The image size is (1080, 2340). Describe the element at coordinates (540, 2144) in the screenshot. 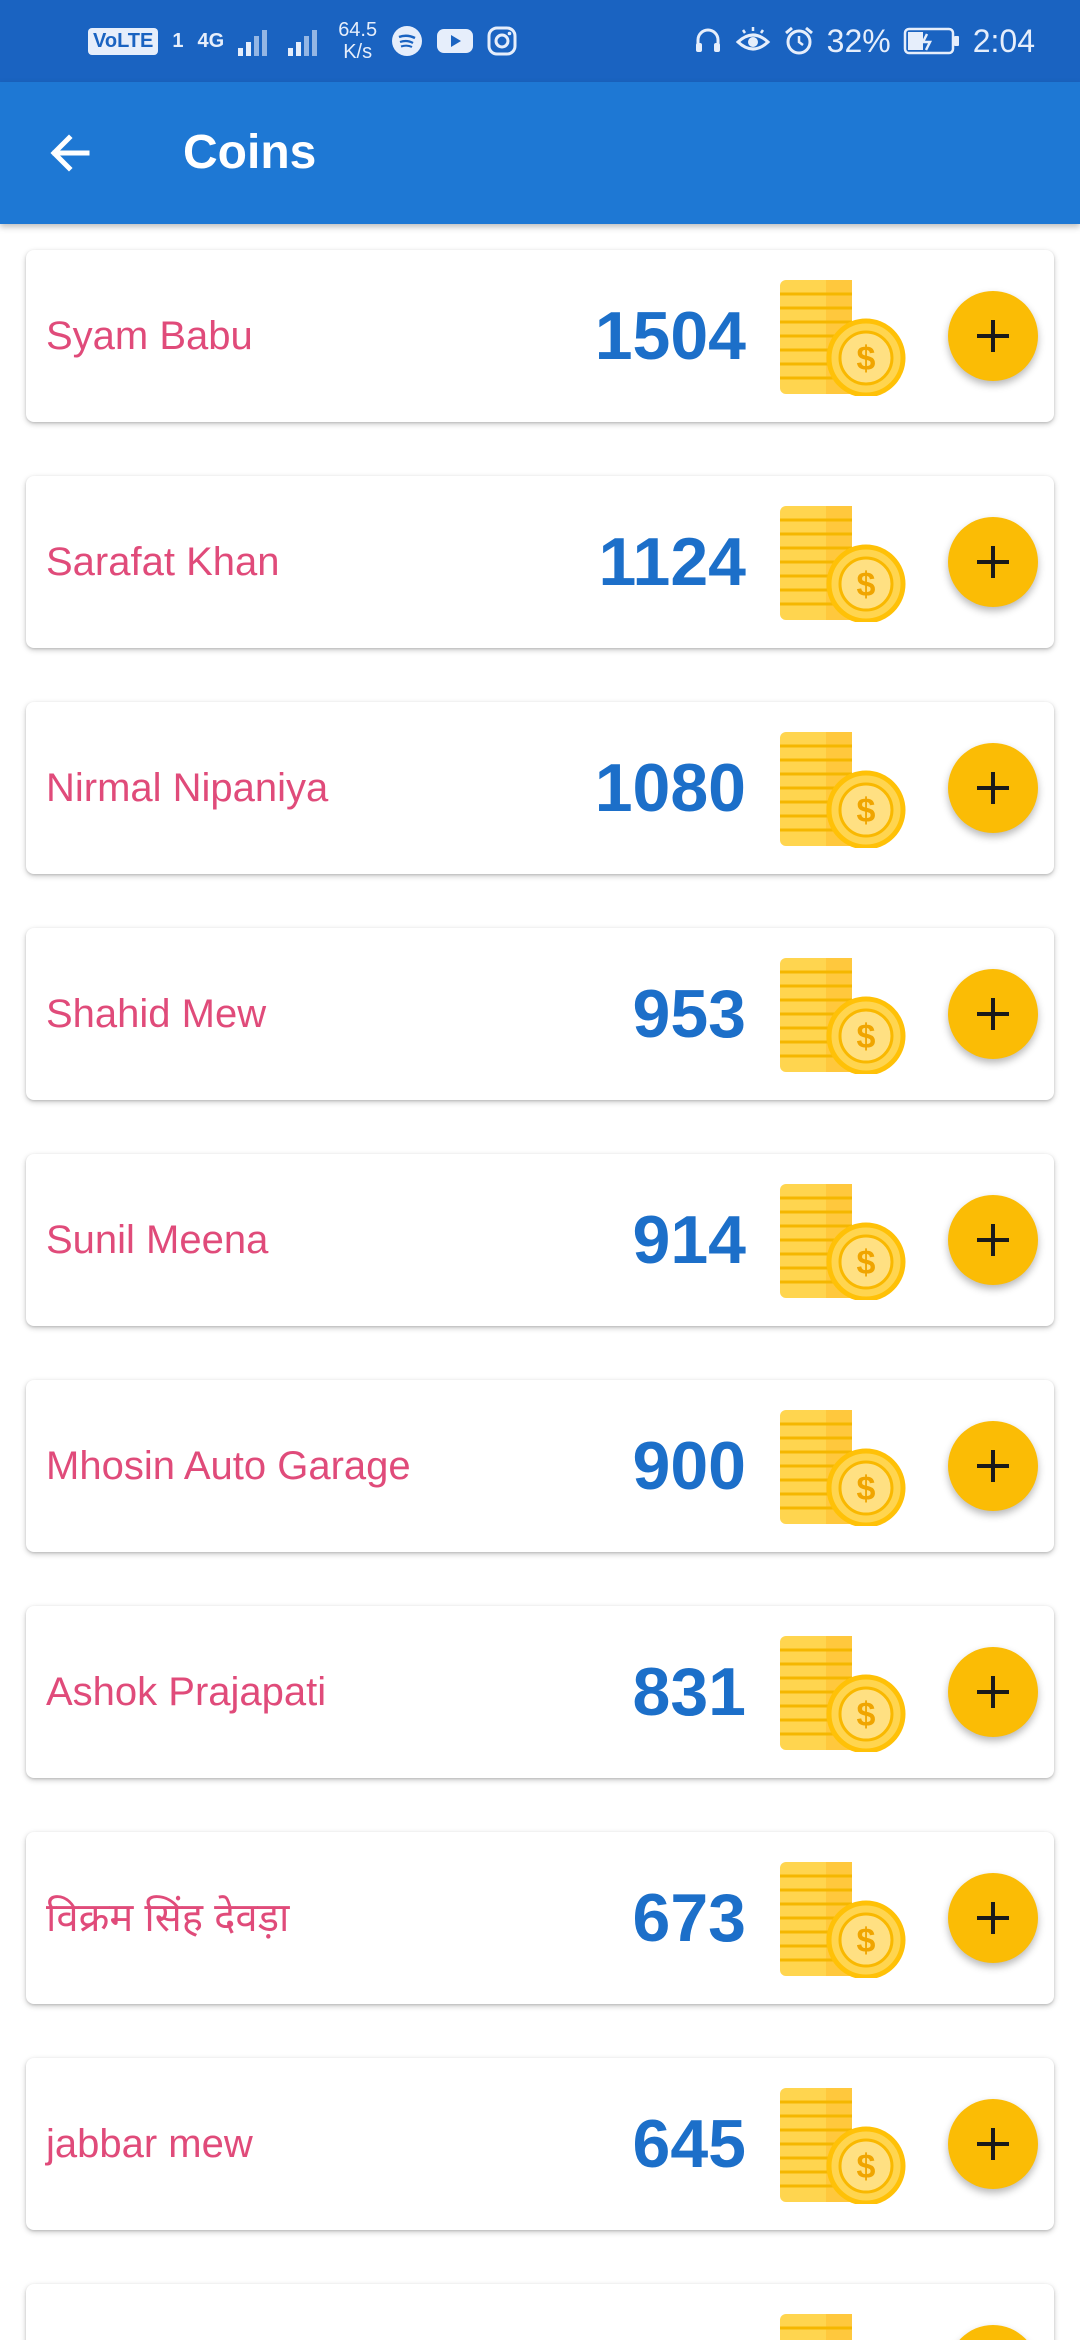

I see `list-item: jabbar mew 645 $` at that location.